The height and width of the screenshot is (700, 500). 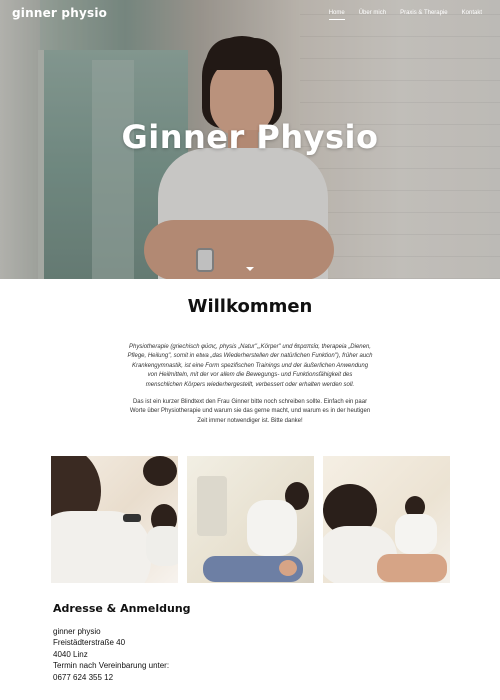 I want to click on photo-massage-therapy, so click(x=250, y=519).